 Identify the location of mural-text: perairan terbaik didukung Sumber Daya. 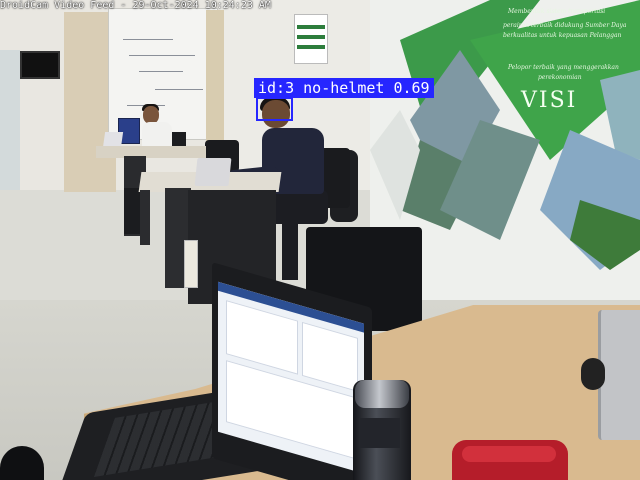
(565, 25).